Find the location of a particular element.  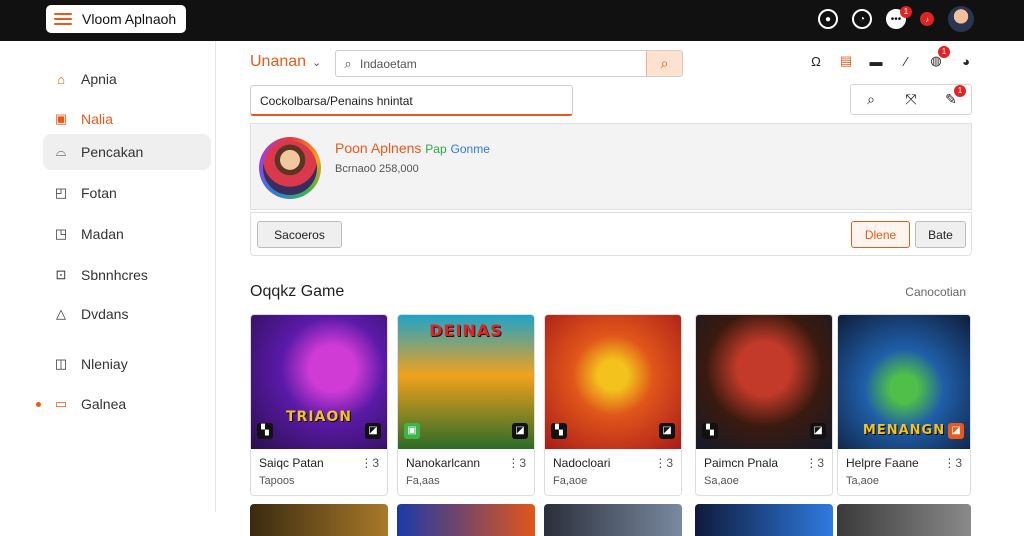

tag-icon: Ω is located at coordinates (816, 61).